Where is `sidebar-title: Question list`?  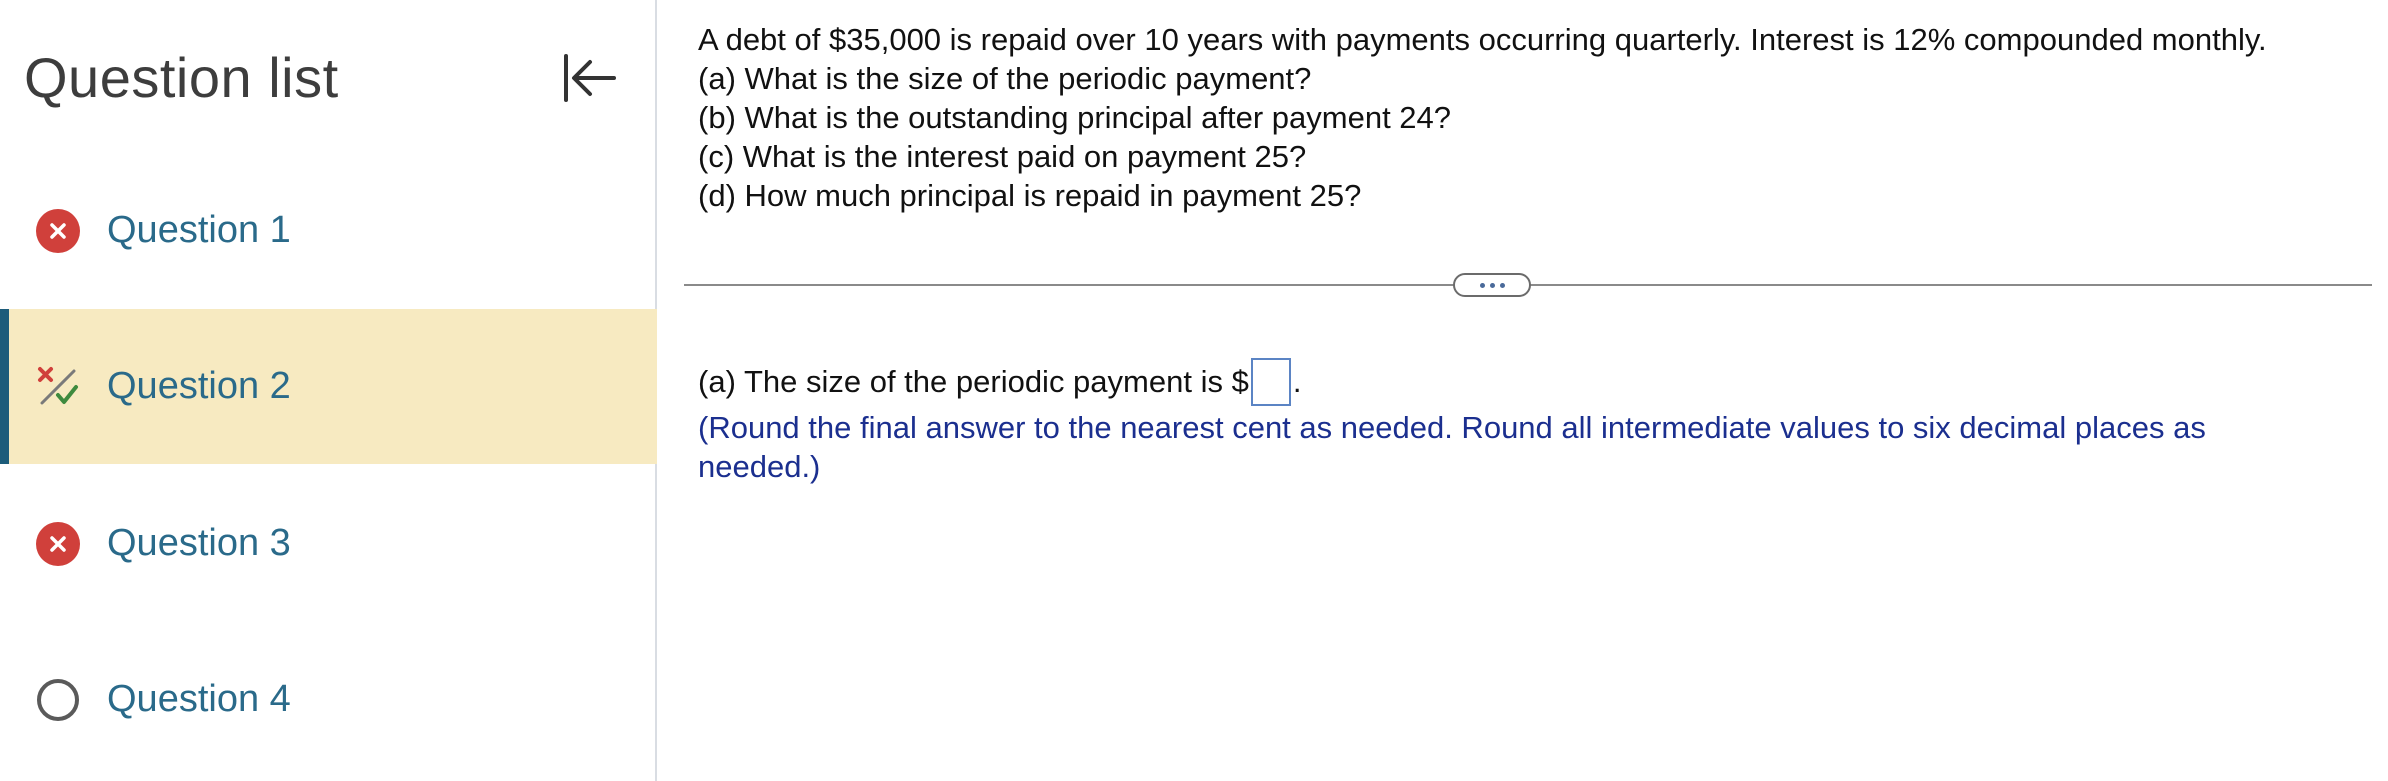
sidebar-title: Question list is located at coordinates (181, 77).